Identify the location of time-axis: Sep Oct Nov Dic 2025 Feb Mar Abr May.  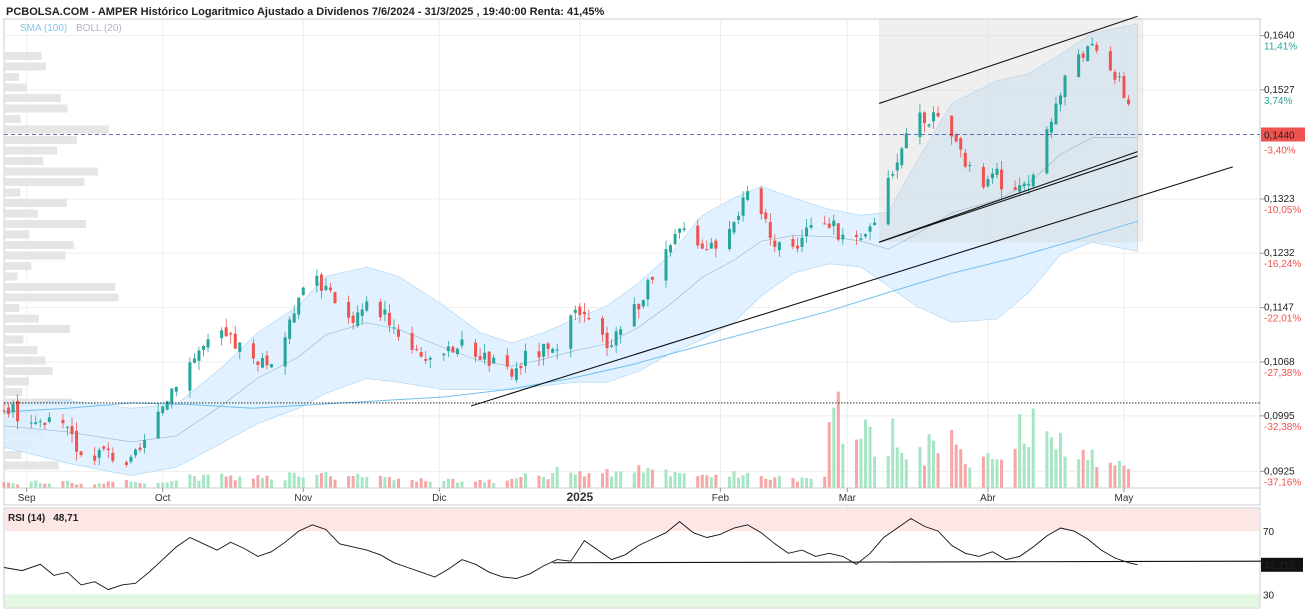
(632, 496).